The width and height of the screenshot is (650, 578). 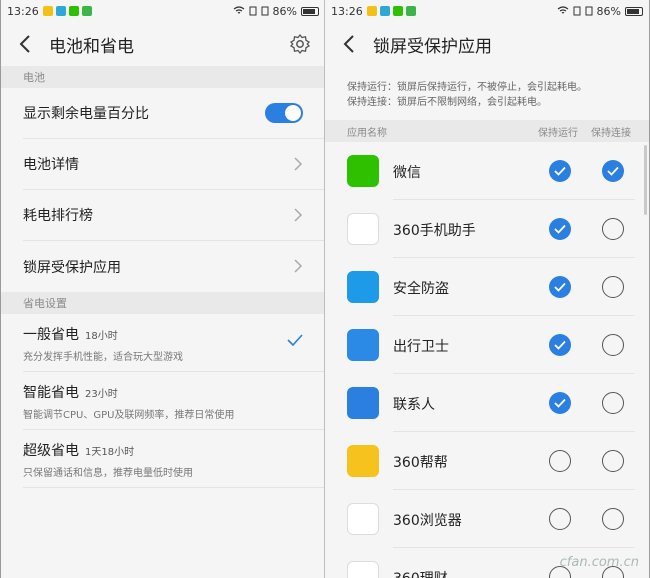 What do you see at coordinates (407, 173) in the screenshot?
I see `app-name: 微信` at bounding box center [407, 173].